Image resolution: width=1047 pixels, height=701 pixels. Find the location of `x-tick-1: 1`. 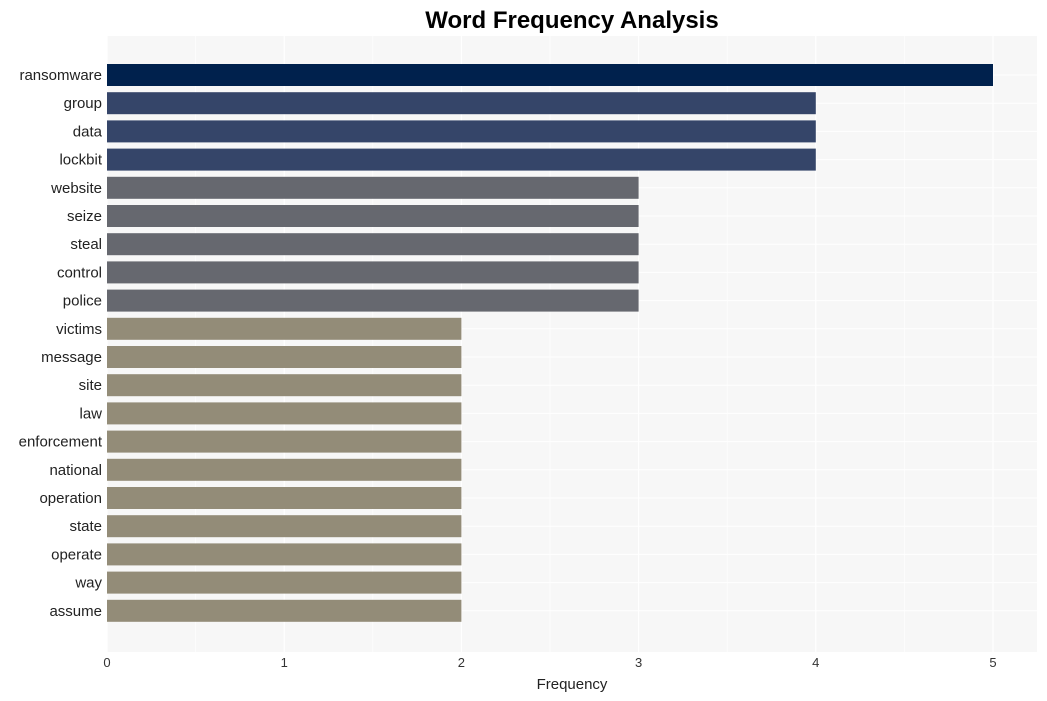

x-tick-1: 1 is located at coordinates (284, 662).